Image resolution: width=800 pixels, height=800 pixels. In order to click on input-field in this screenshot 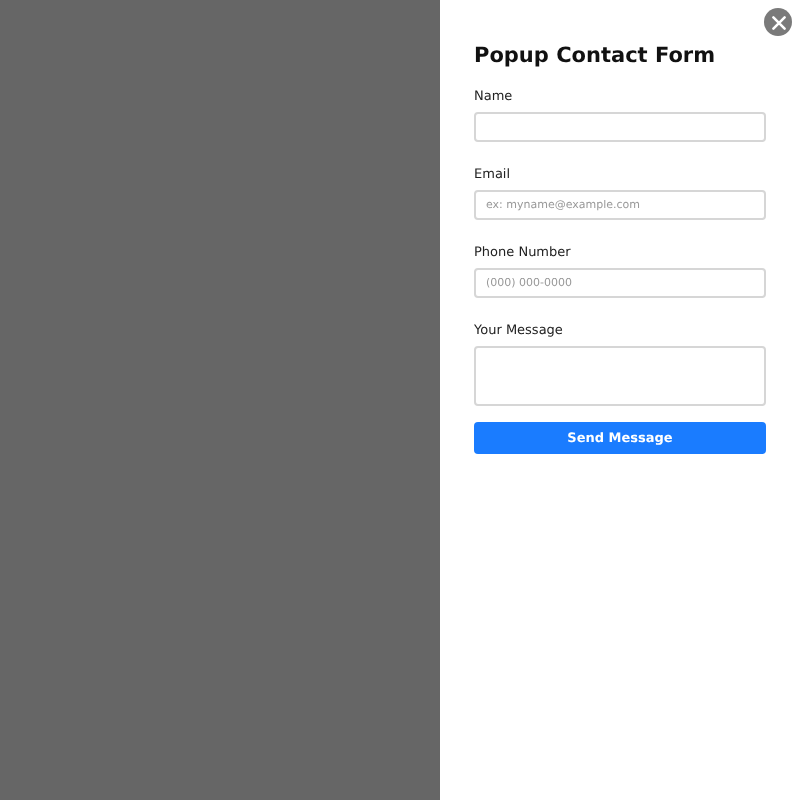, I will do `click(620, 127)`.